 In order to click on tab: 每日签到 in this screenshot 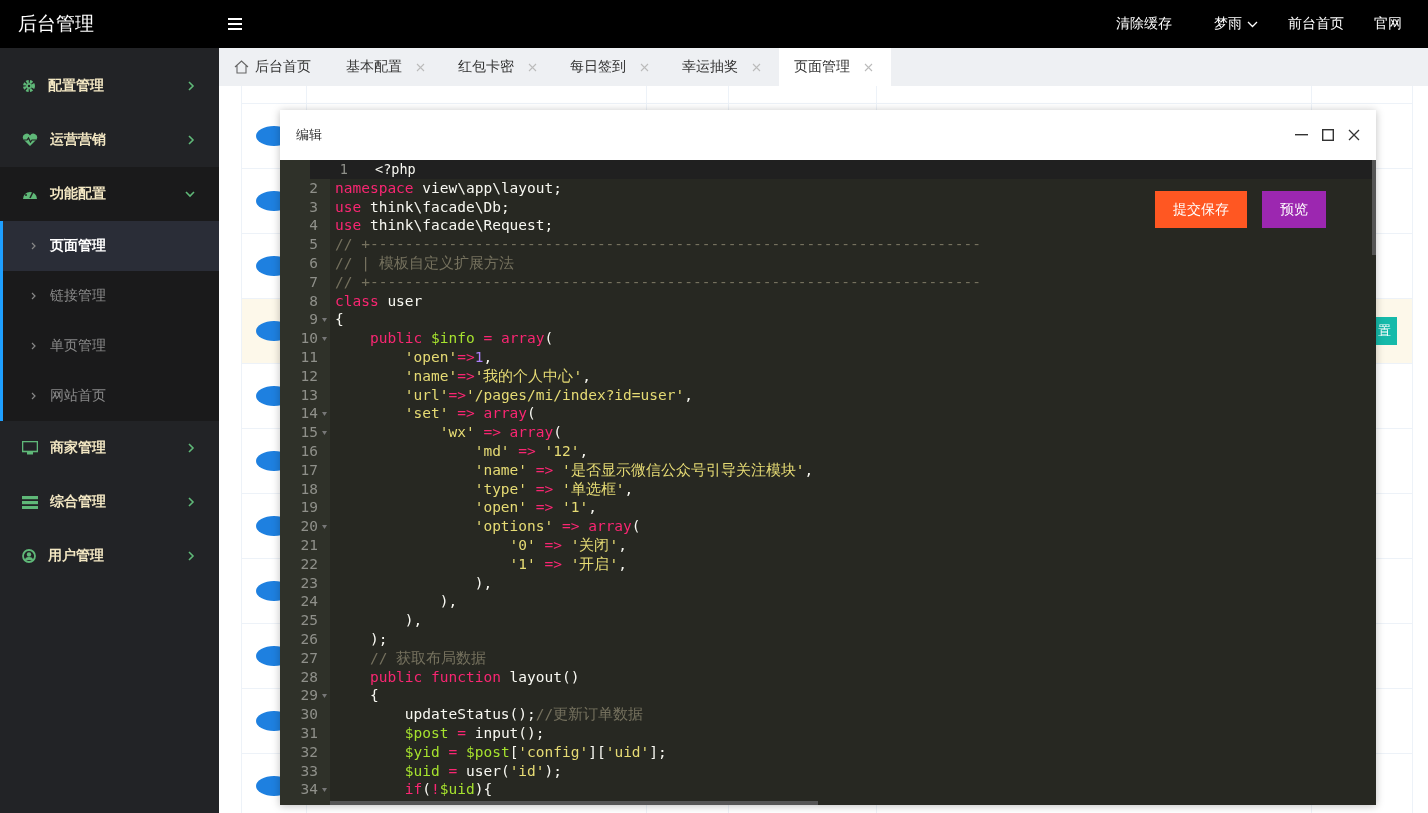, I will do `click(611, 67)`.